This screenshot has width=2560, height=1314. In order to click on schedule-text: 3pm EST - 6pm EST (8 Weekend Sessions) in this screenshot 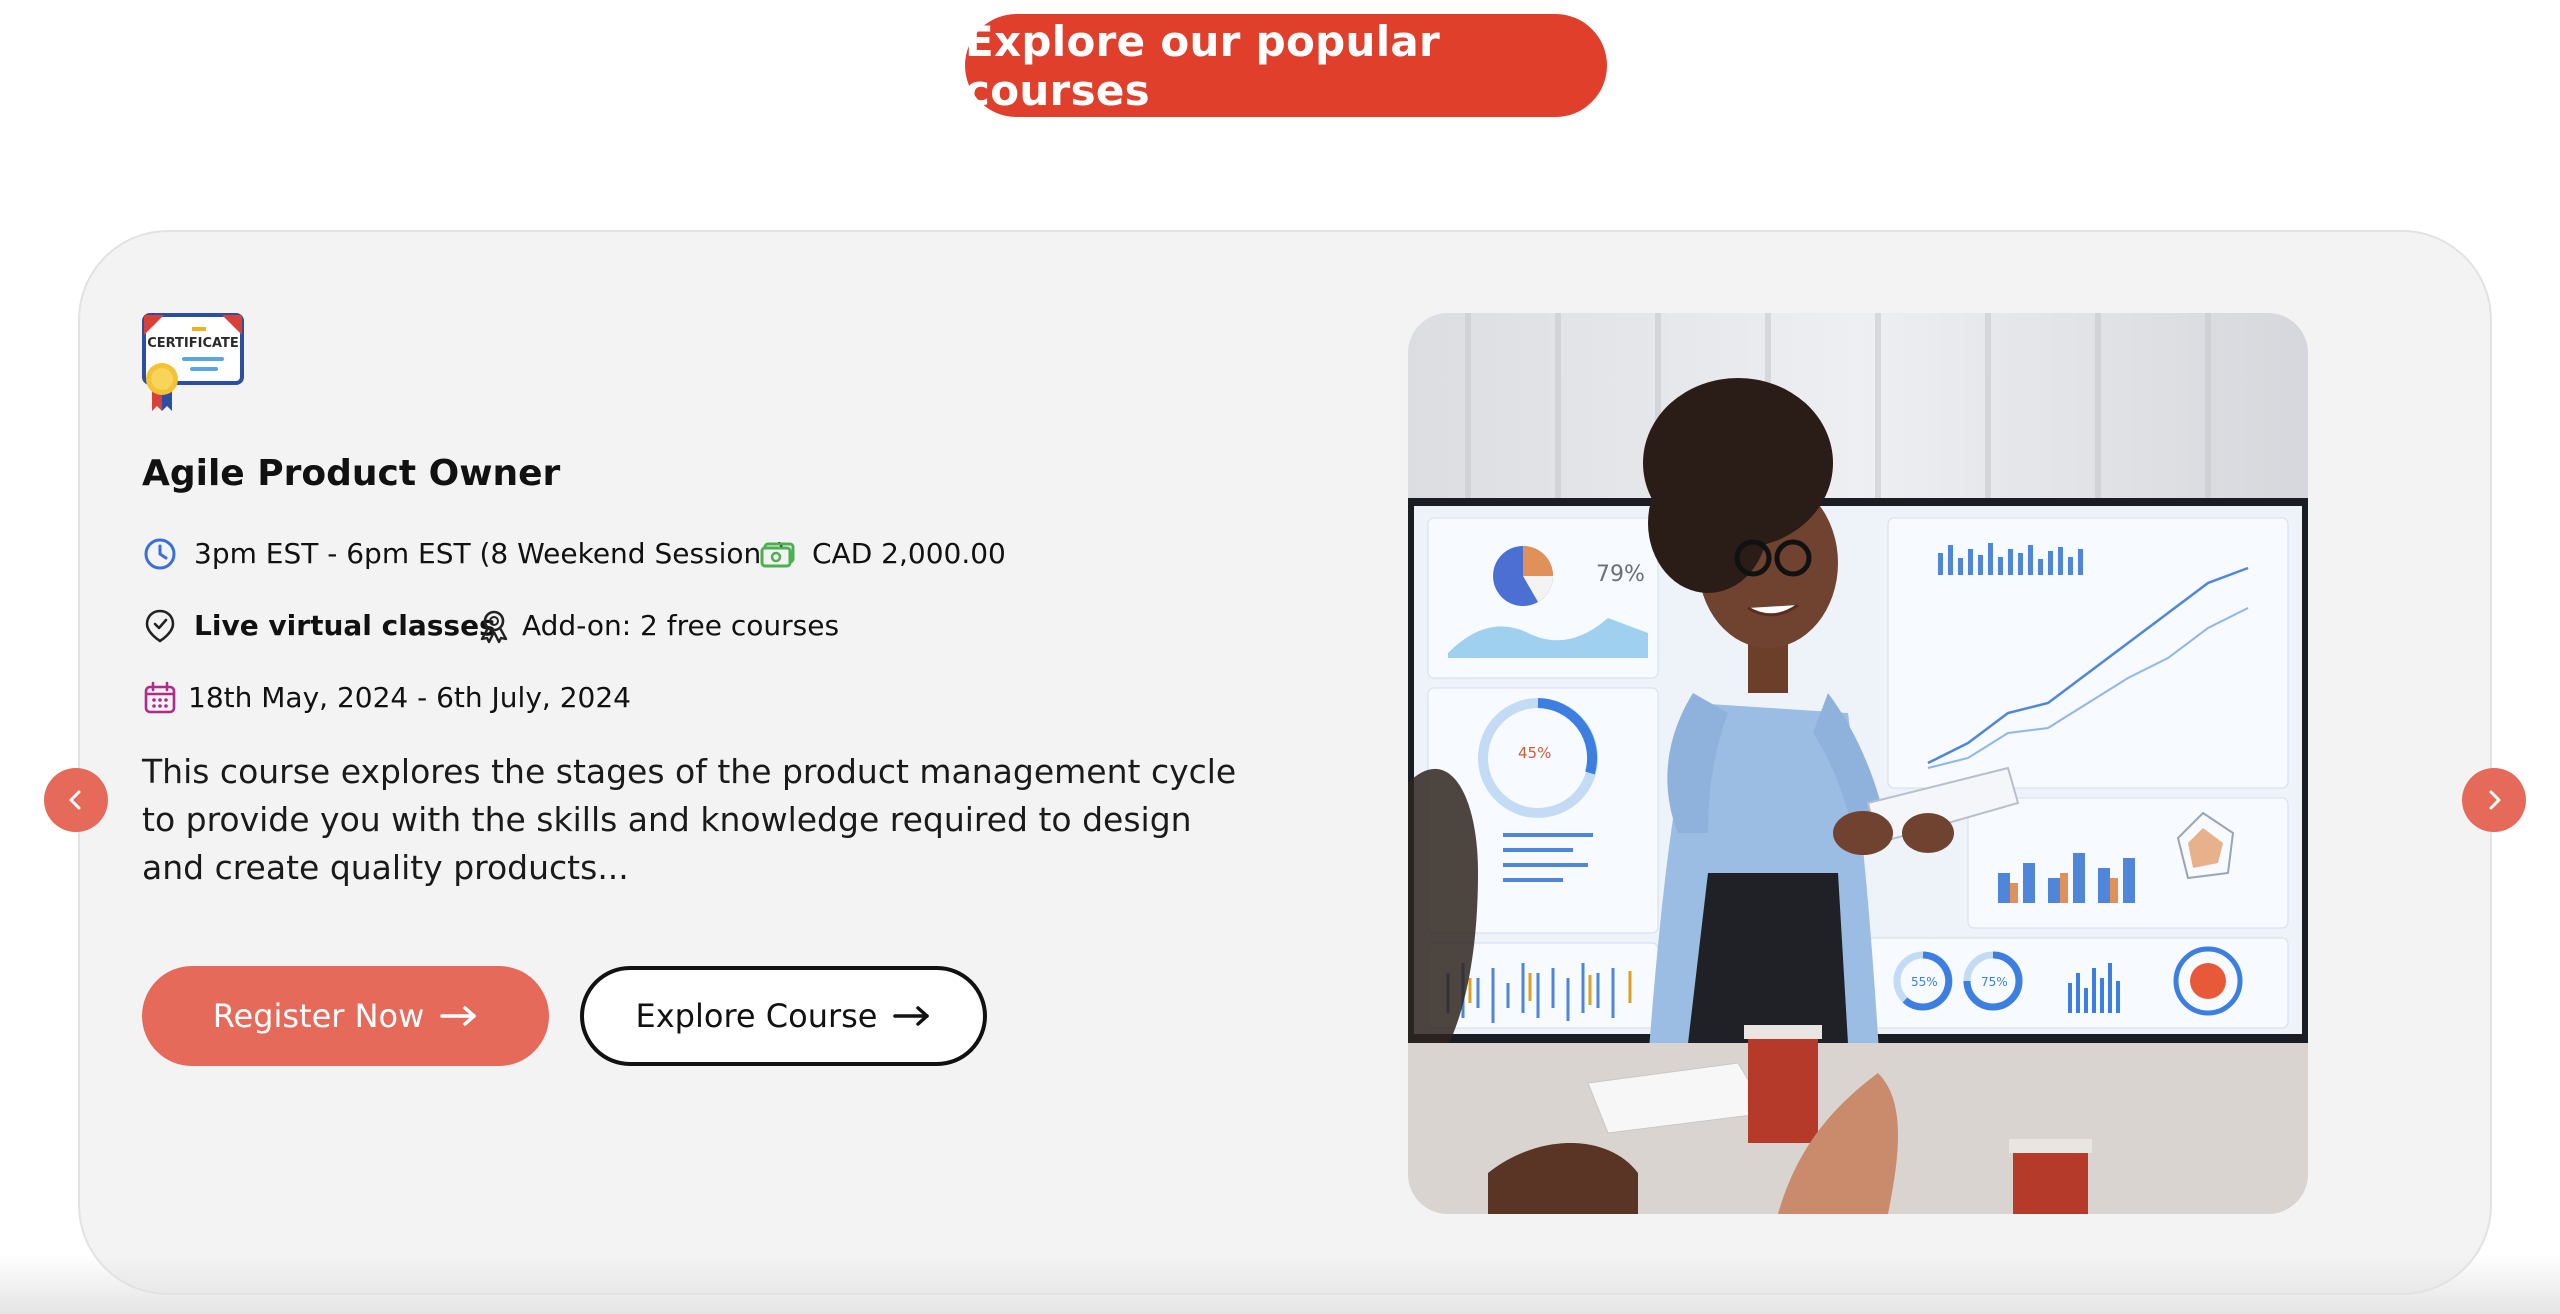, I will do `click(490, 553)`.